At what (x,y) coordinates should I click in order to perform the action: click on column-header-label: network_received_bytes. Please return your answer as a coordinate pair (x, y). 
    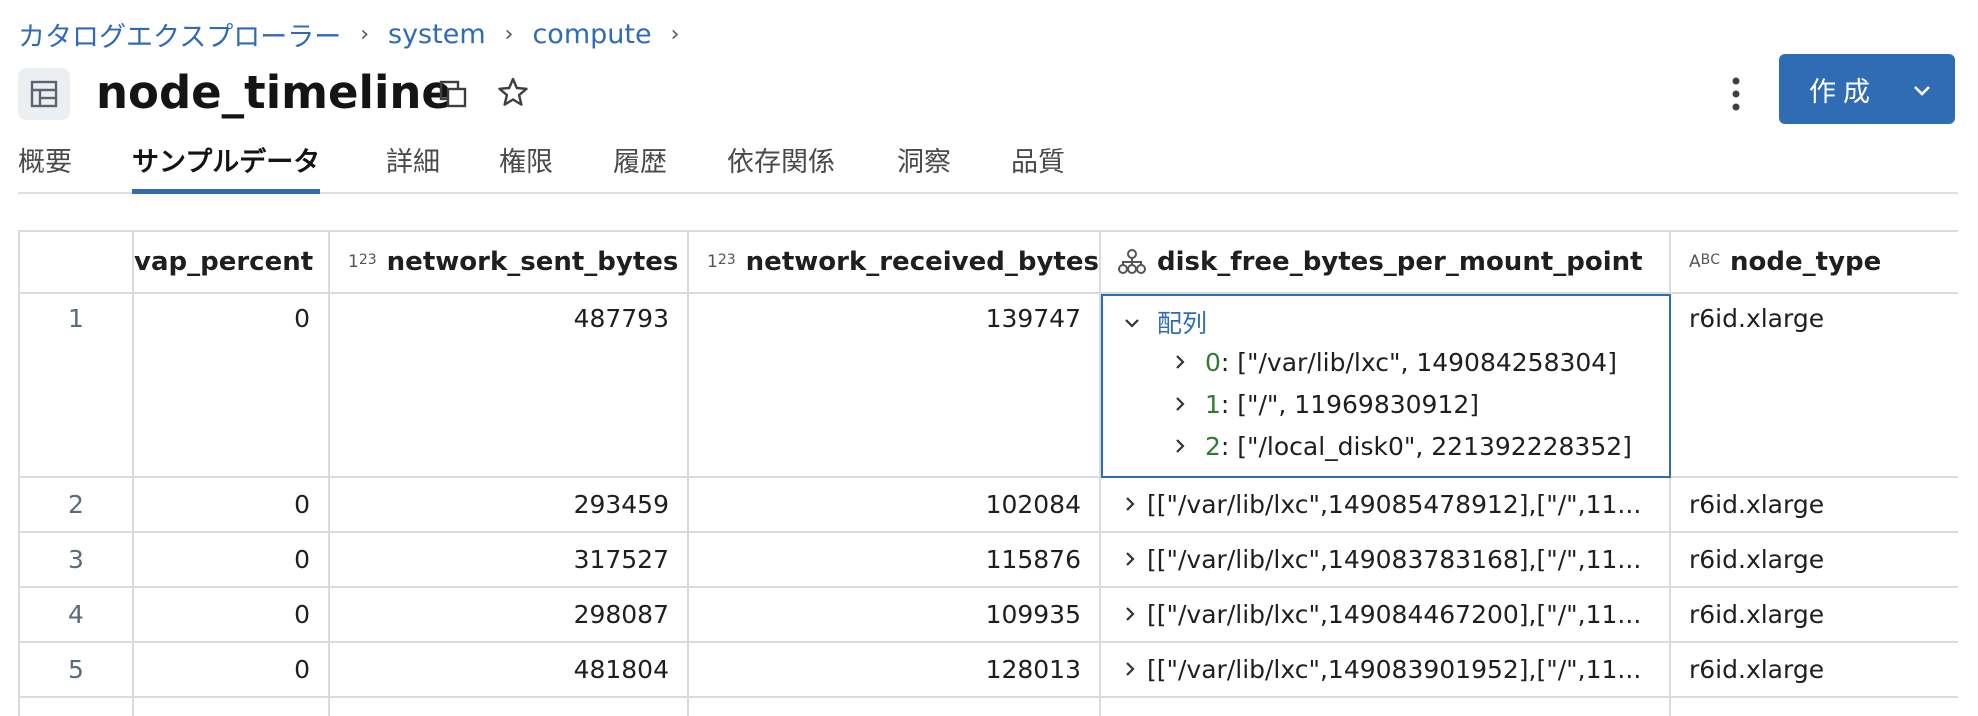
    Looking at the image, I should click on (922, 262).